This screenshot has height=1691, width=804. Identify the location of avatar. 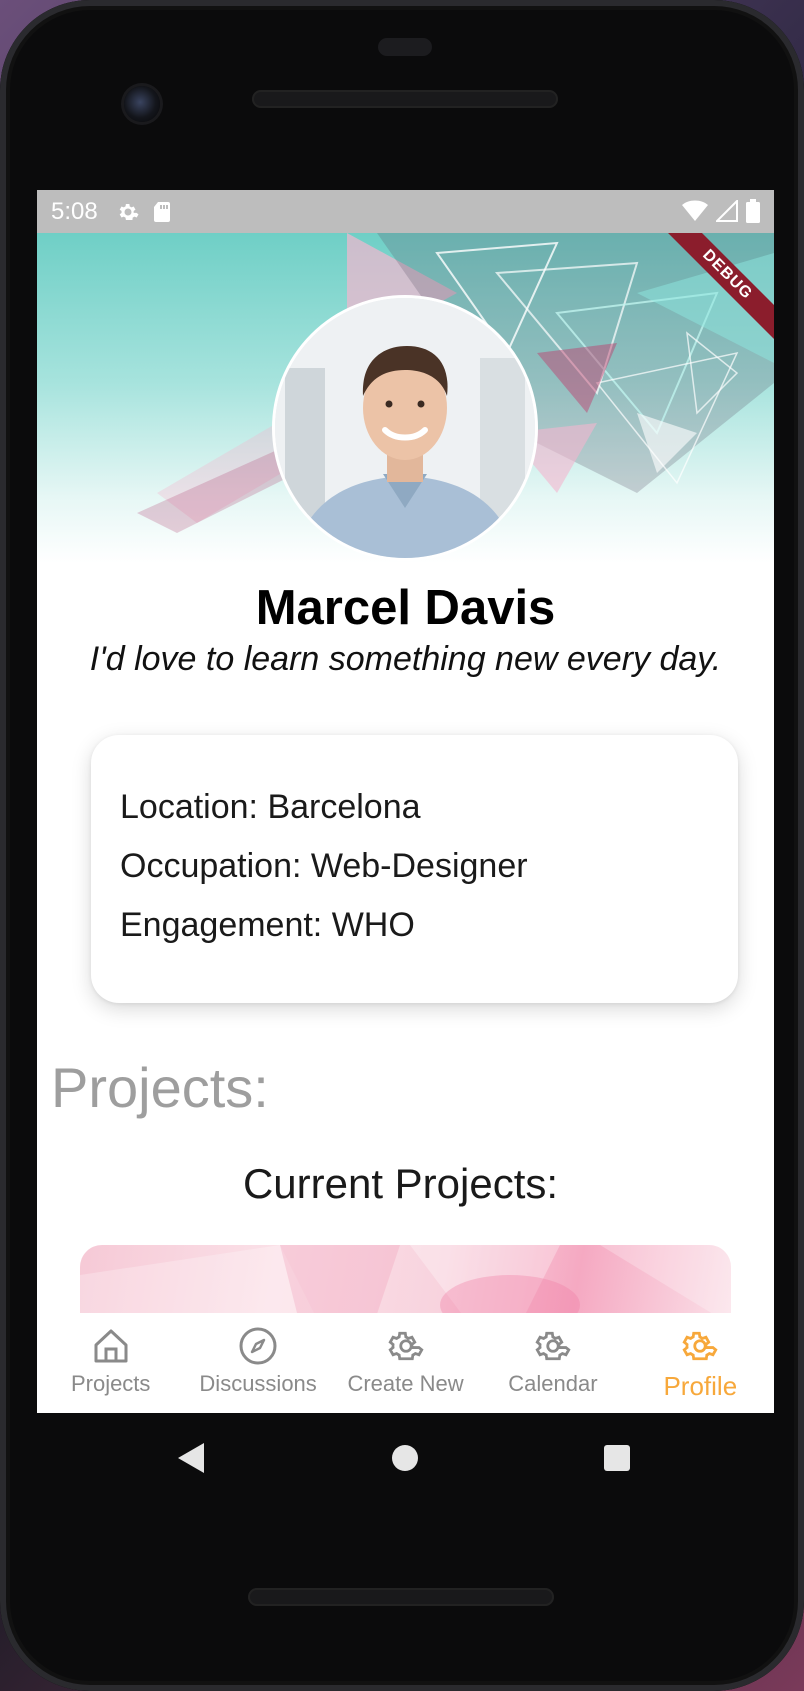
(405, 428).